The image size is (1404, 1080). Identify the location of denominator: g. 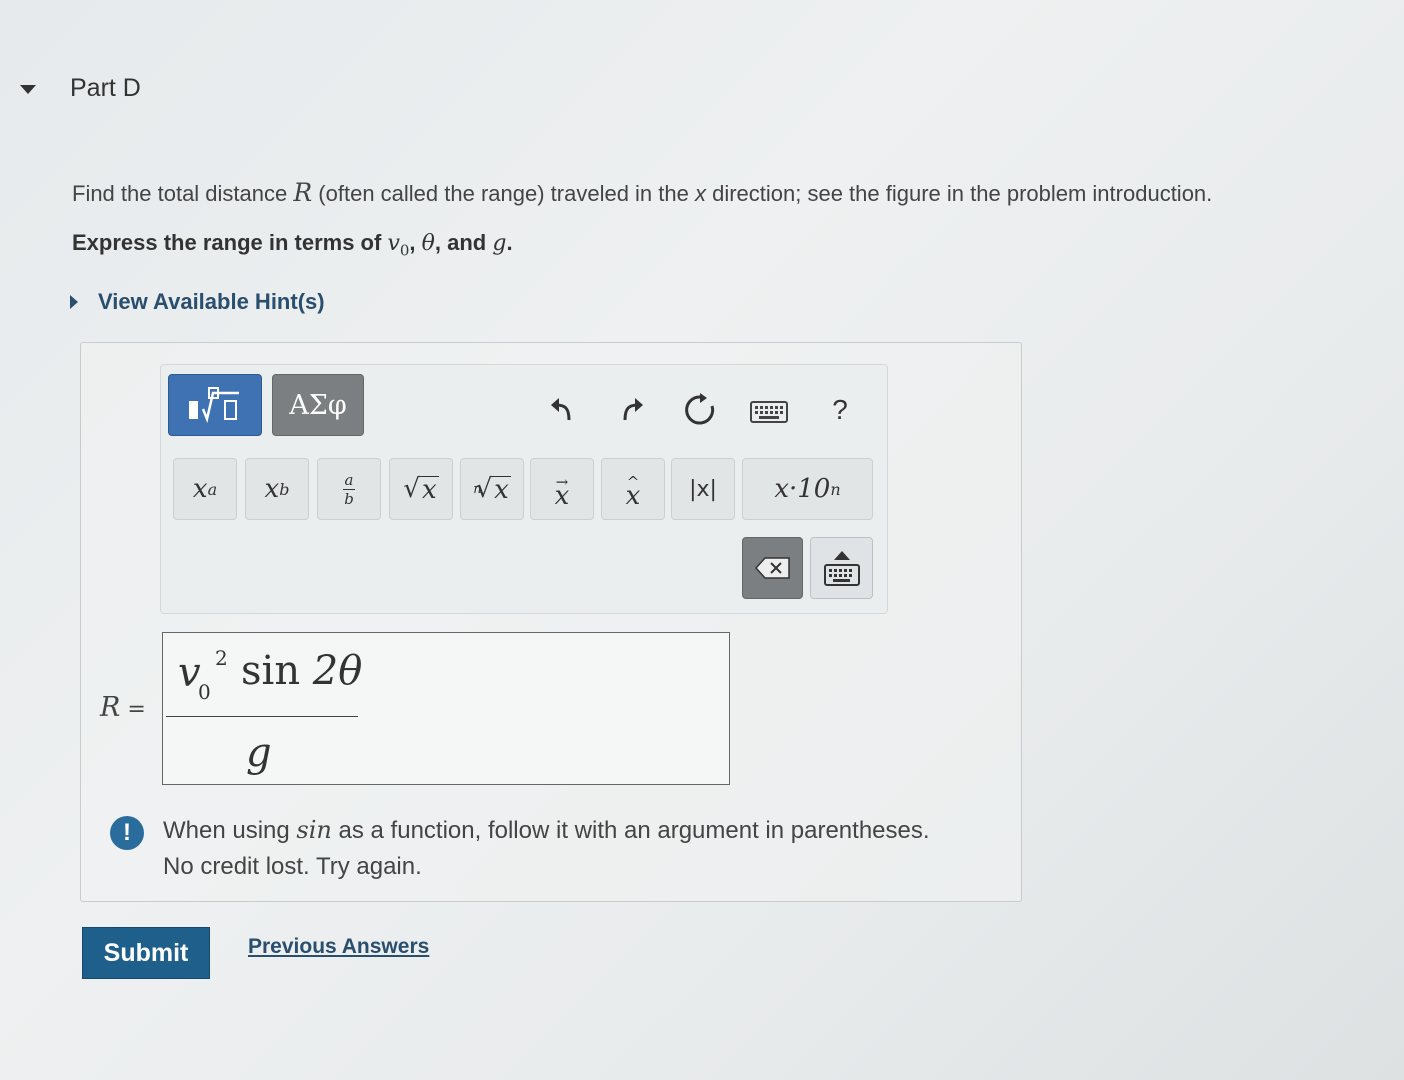
(259, 753).